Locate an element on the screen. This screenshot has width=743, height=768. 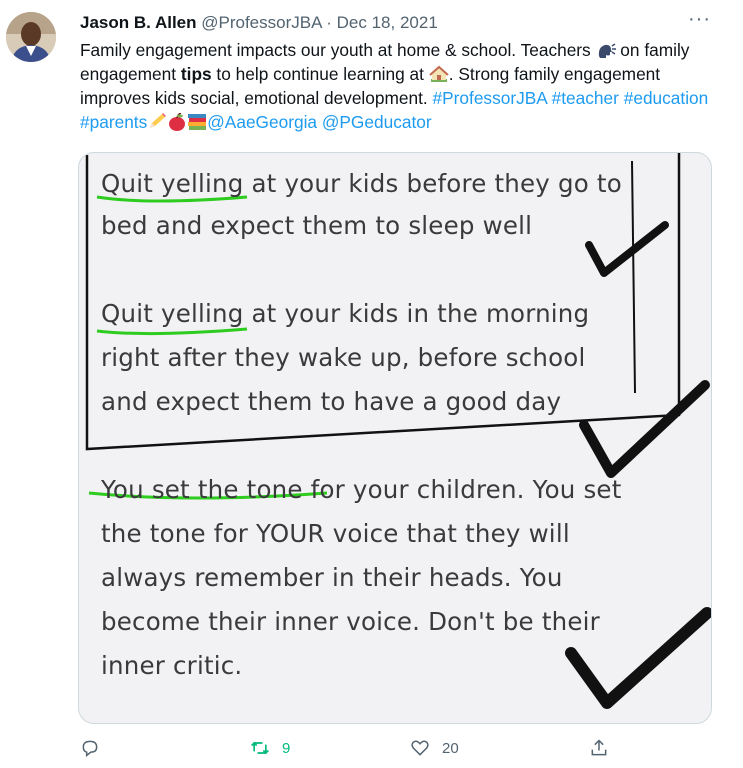
speaking-head-emoji is located at coordinates (607, 50).